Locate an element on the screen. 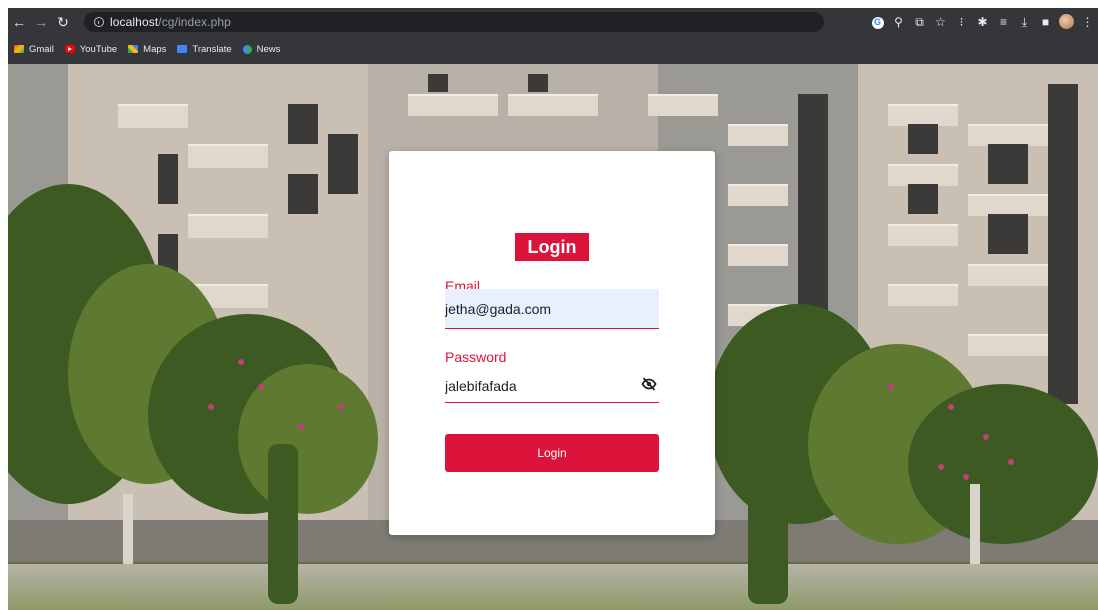  bookmark-news: News is located at coordinates (261, 49).